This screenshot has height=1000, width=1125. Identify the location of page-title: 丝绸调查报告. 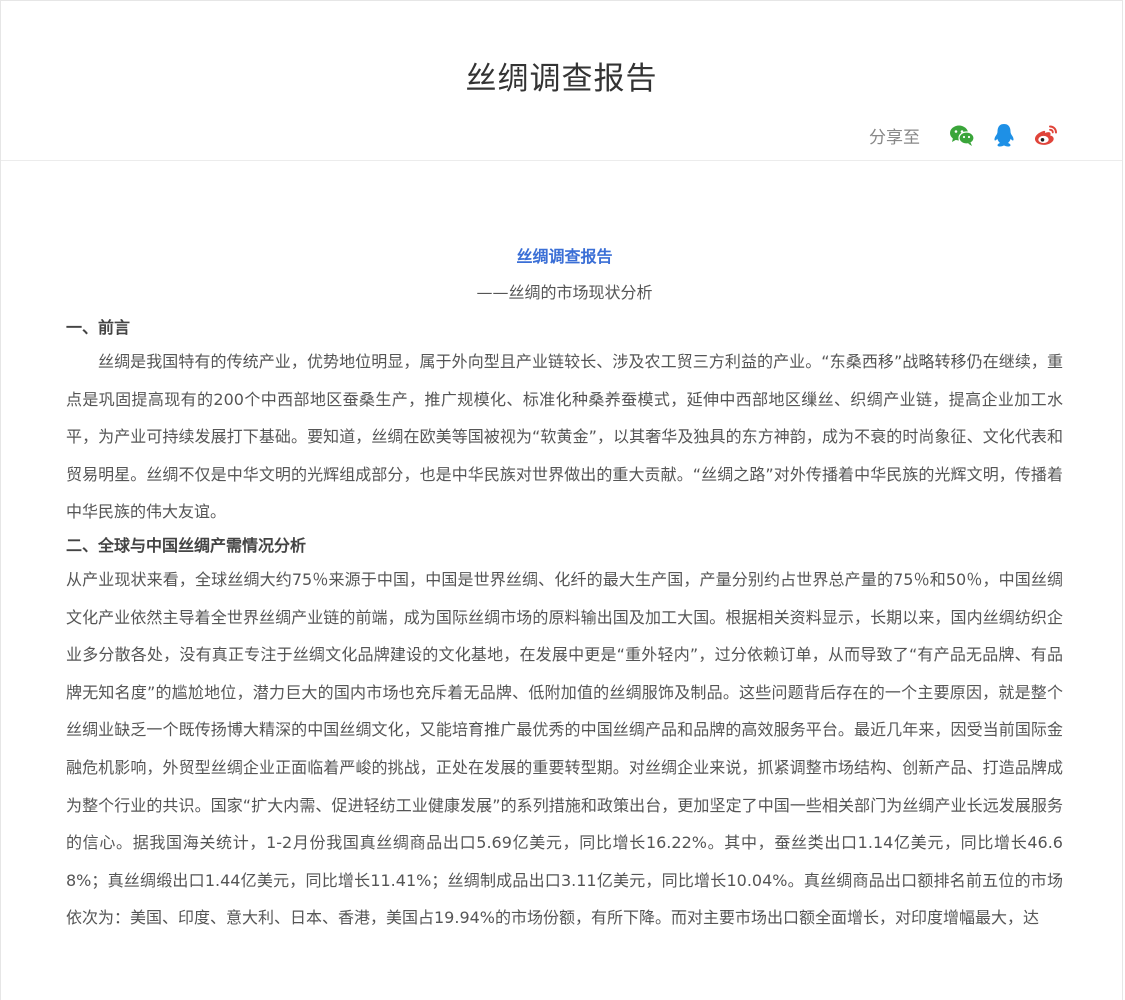
(561, 79).